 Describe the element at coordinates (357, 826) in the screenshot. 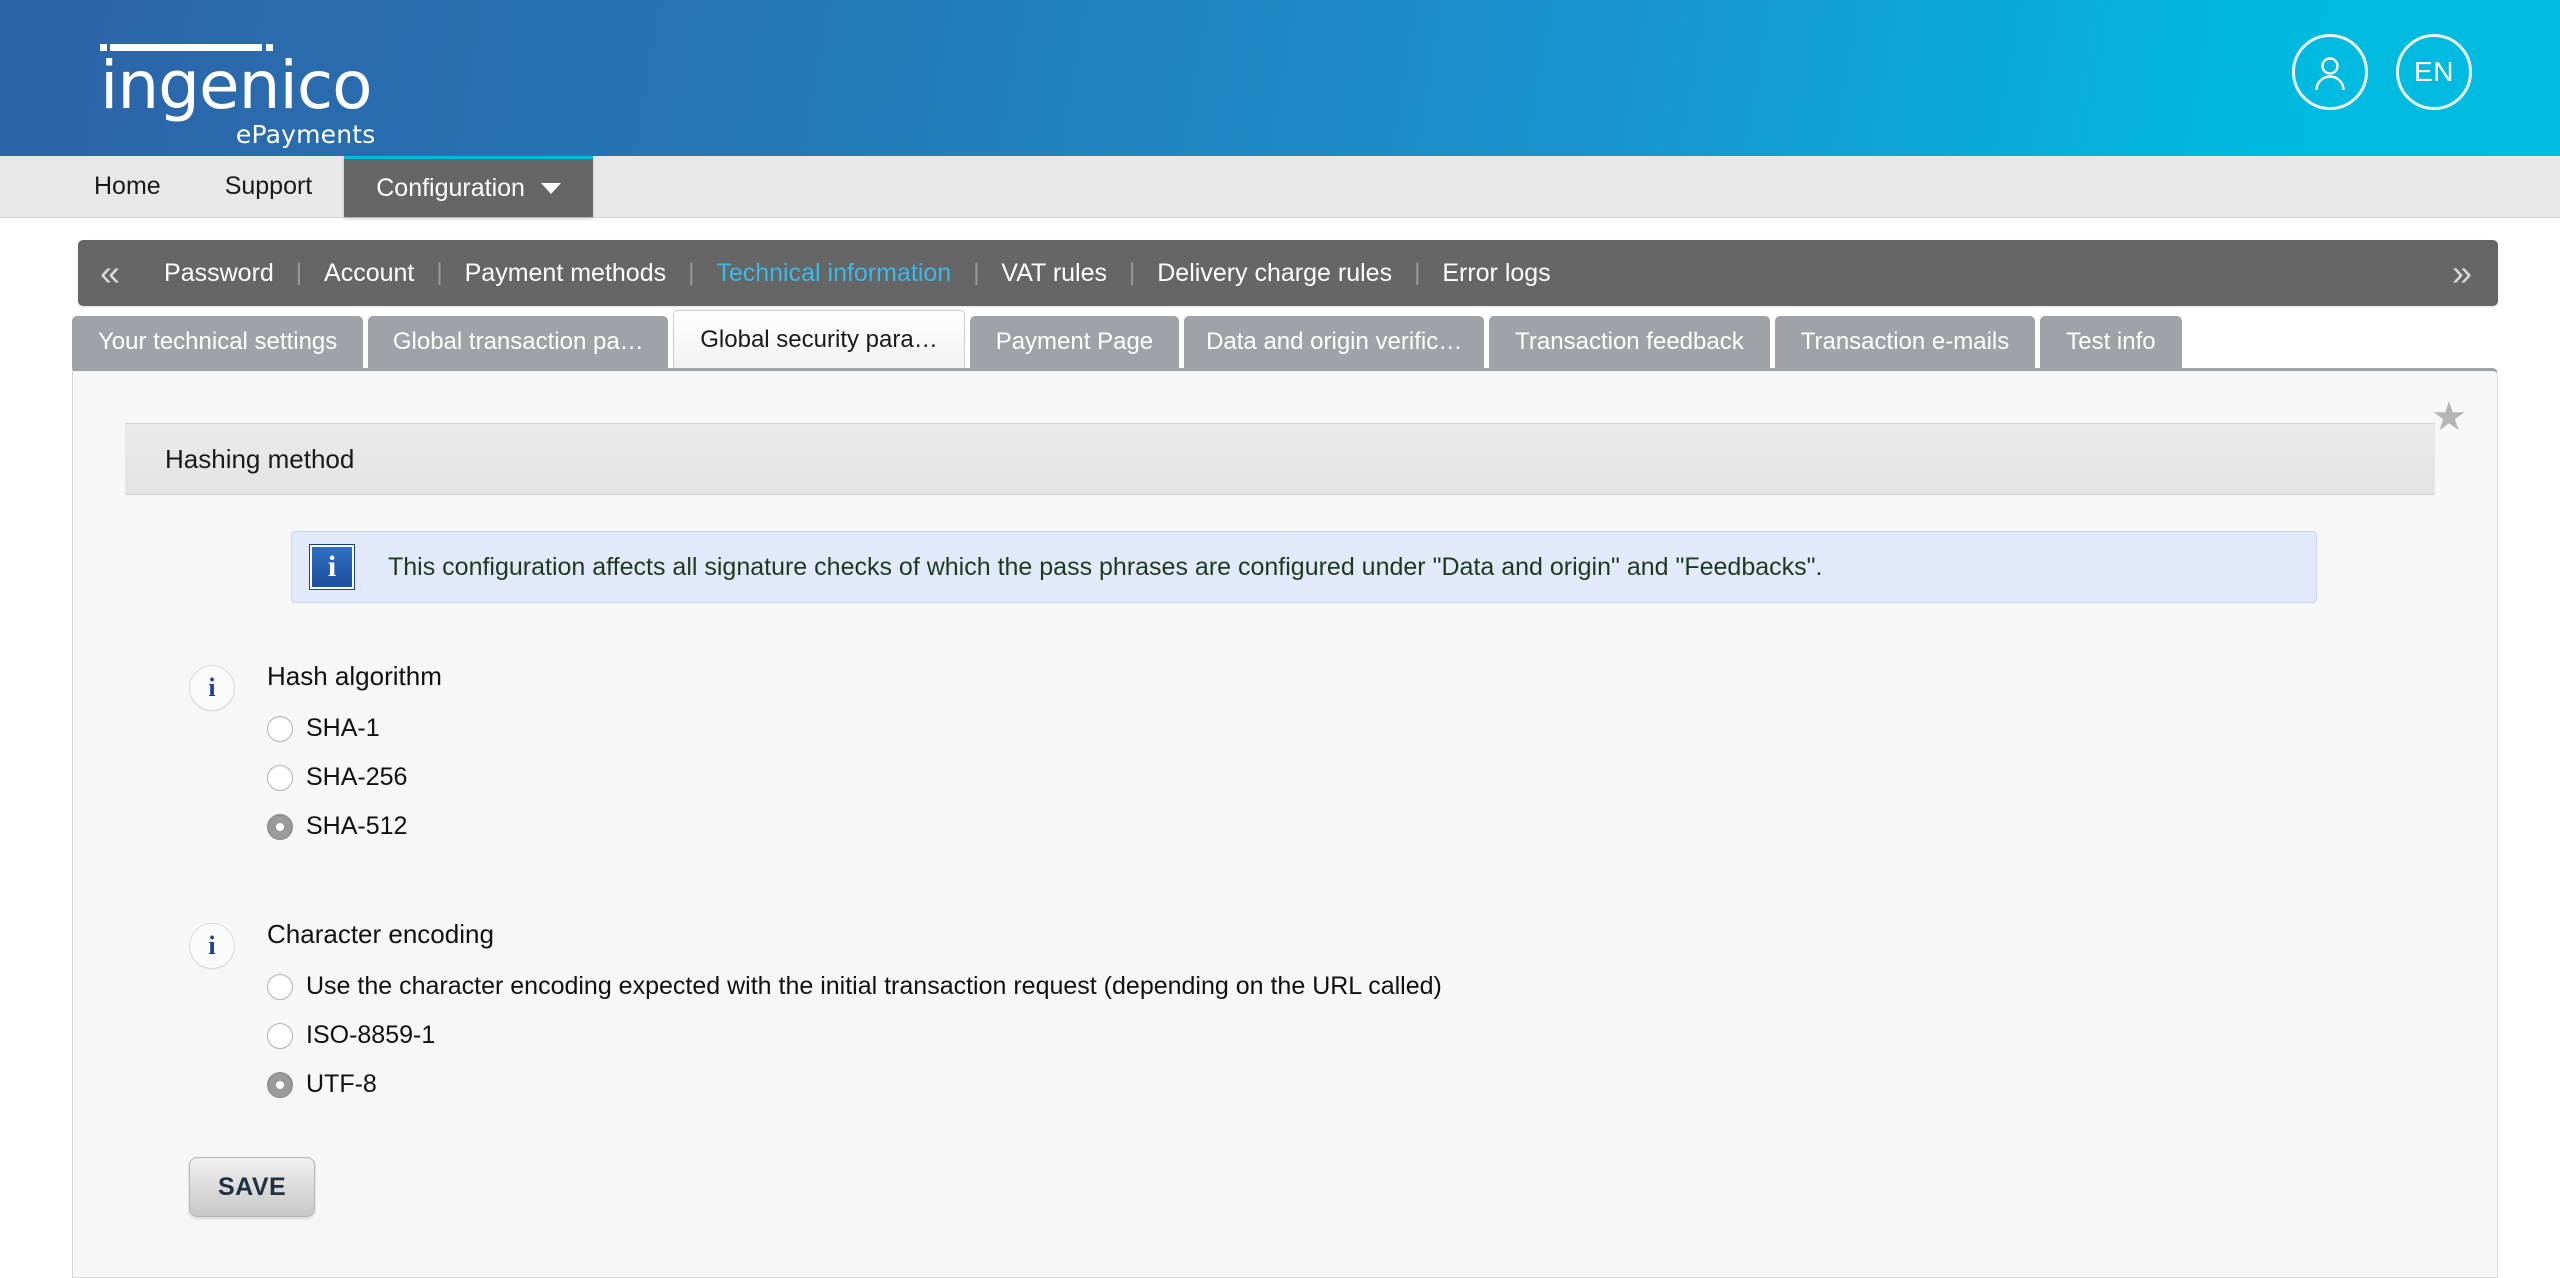

I see `radio-label: SHA-512` at that location.